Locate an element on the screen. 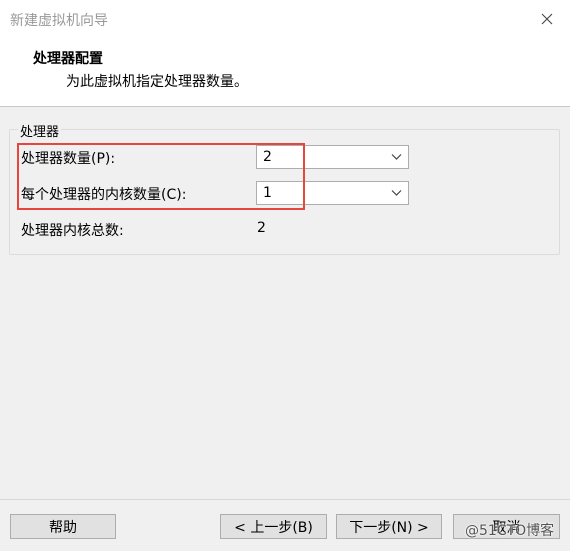 Image resolution: width=570 pixels, height=551 pixels. back-button: < 上一步(B) is located at coordinates (273, 526).